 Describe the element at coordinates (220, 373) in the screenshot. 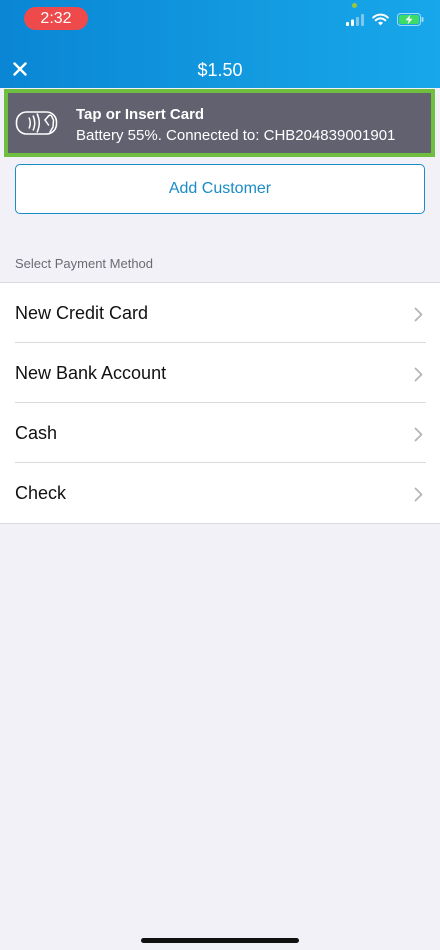

I see `payment-method-new-bank-account: New Bank Account` at that location.